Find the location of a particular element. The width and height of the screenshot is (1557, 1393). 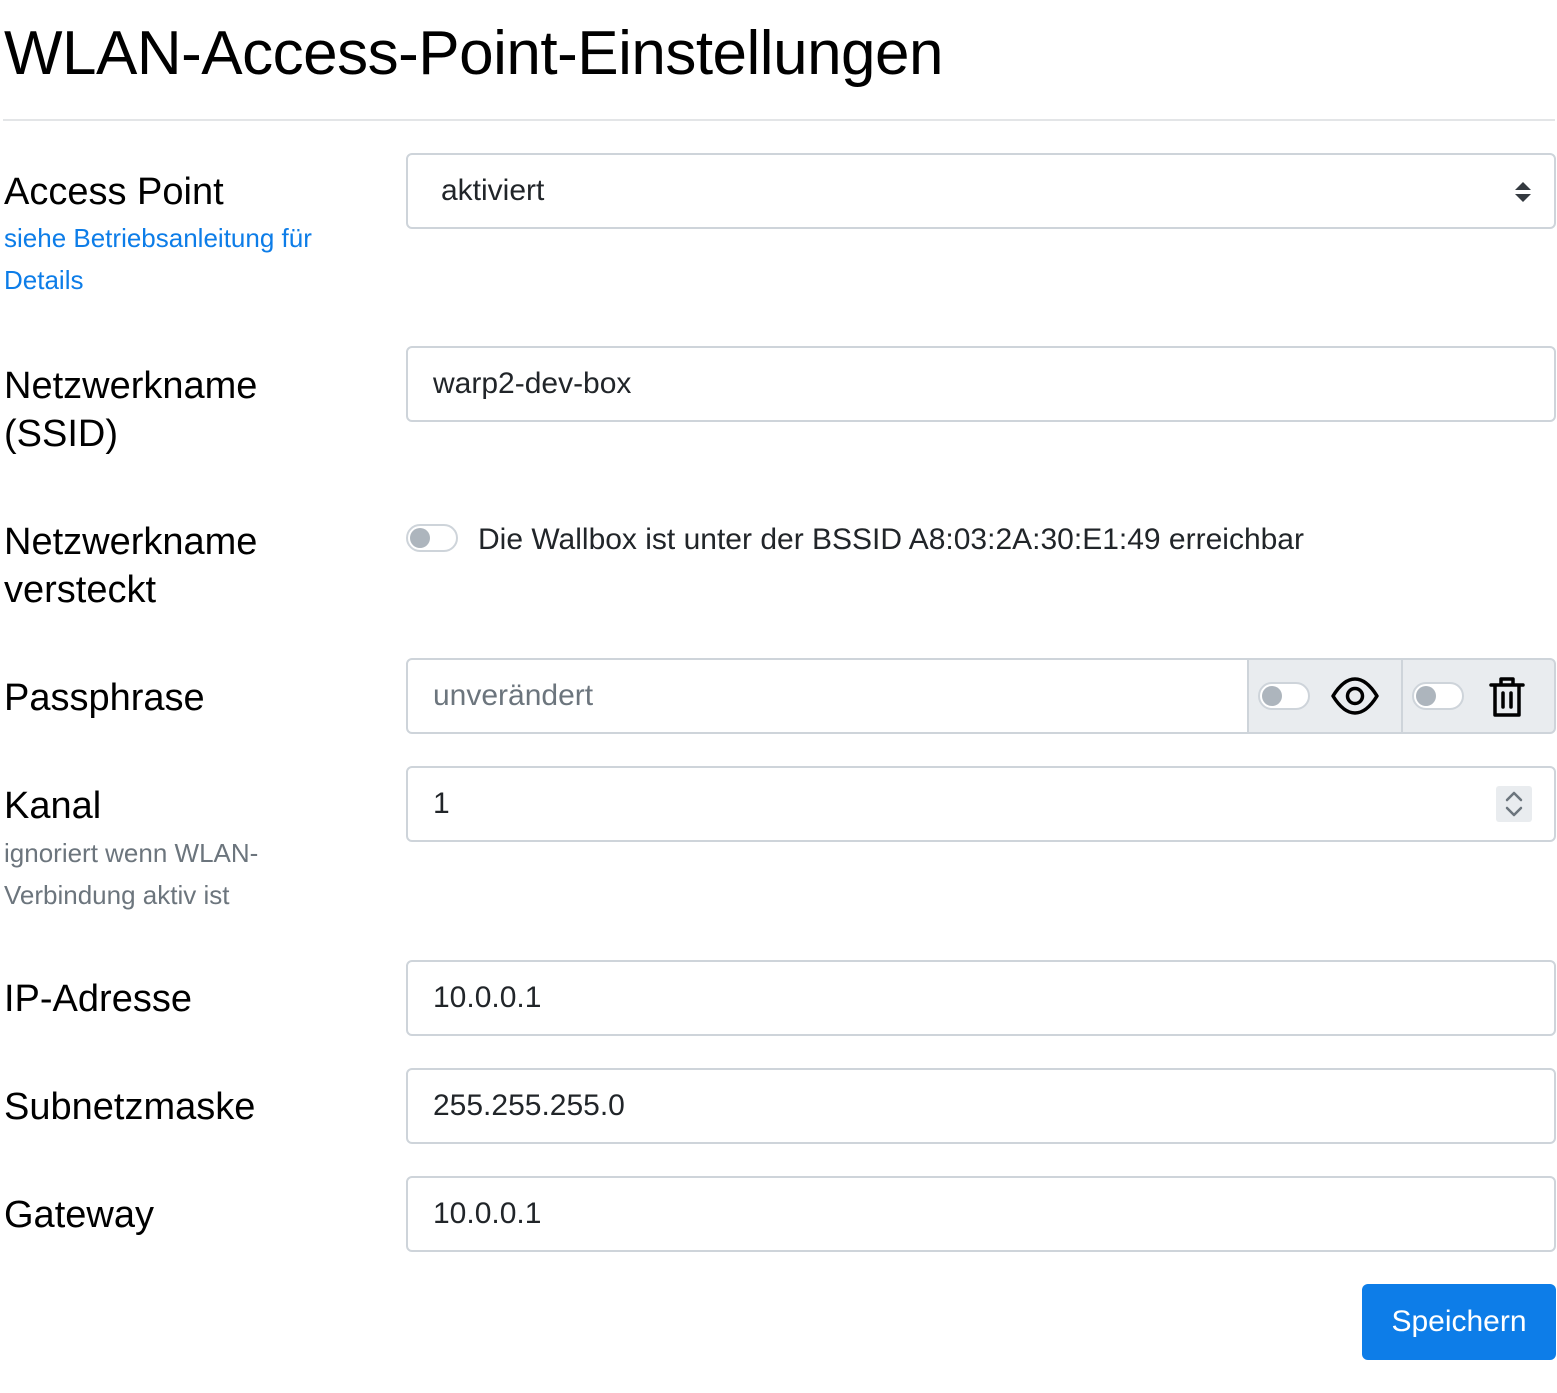

eye-icon is located at coordinates (1355, 696).